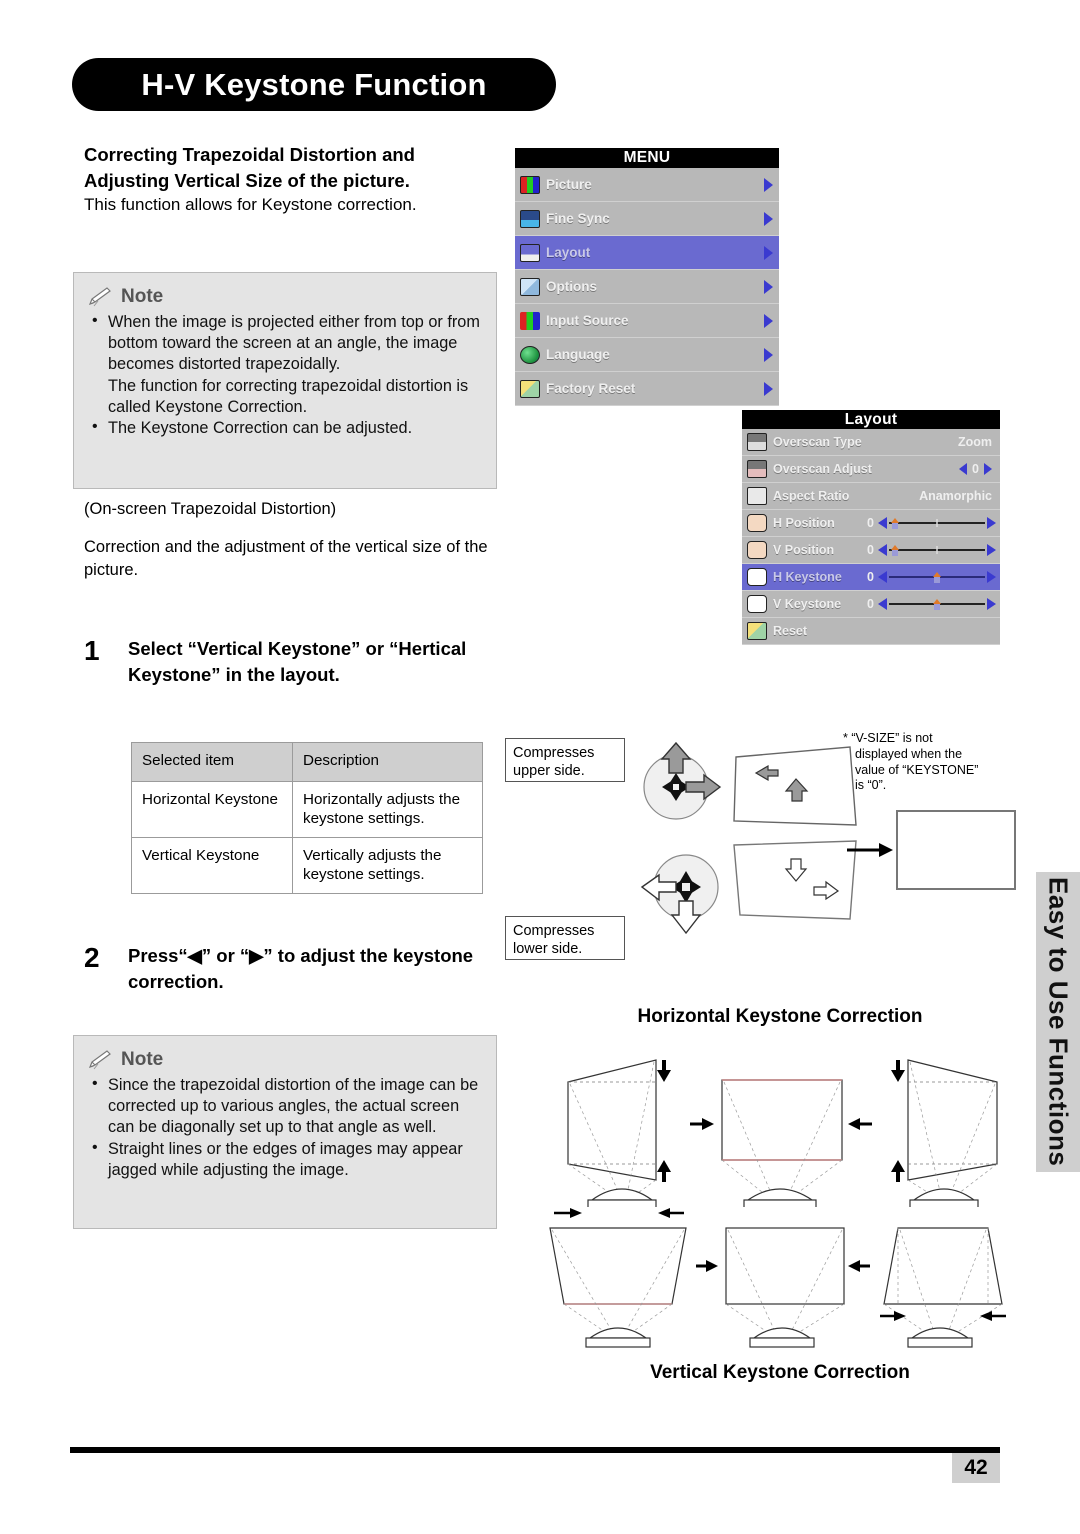 The width and height of the screenshot is (1080, 1534). What do you see at coordinates (530, 354) in the screenshot?
I see `language-icon` at bounding box center [530, 354].